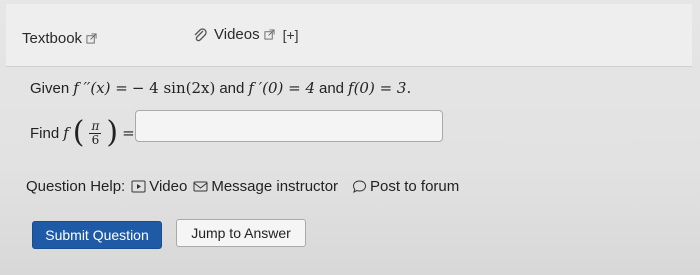  I want to click on equals-sign: =, so click(128, 133).